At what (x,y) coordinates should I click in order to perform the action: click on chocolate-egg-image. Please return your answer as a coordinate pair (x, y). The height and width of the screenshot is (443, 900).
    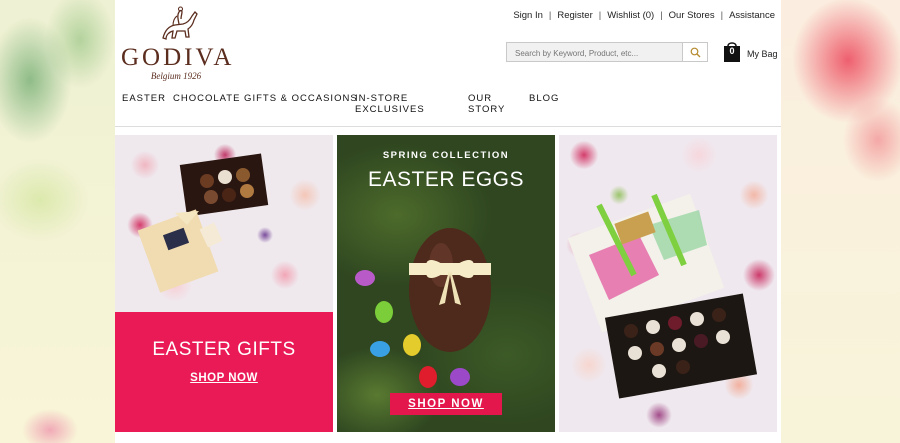
    Looking at the image, I should click on (423, 308).